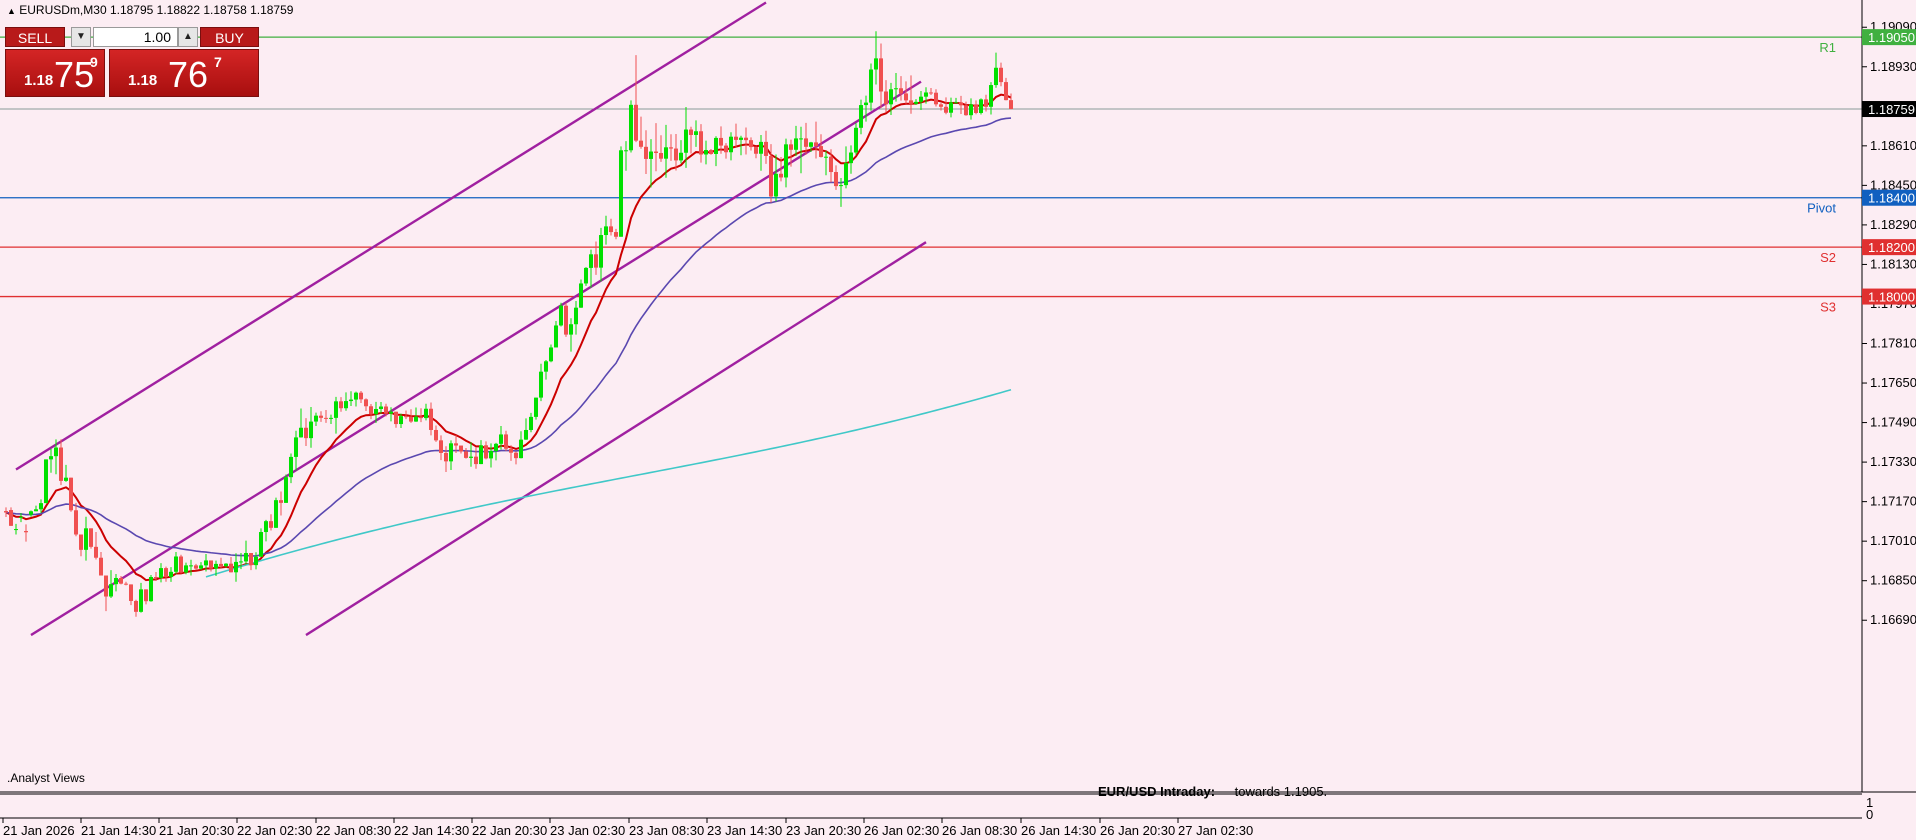 Image resolution: width=1916 pixels, height=840 pixels. Describe the element at coordinates (744, 830) in the screenshot. I see `x-tick-label: 23 Jan 14:30` at that location.